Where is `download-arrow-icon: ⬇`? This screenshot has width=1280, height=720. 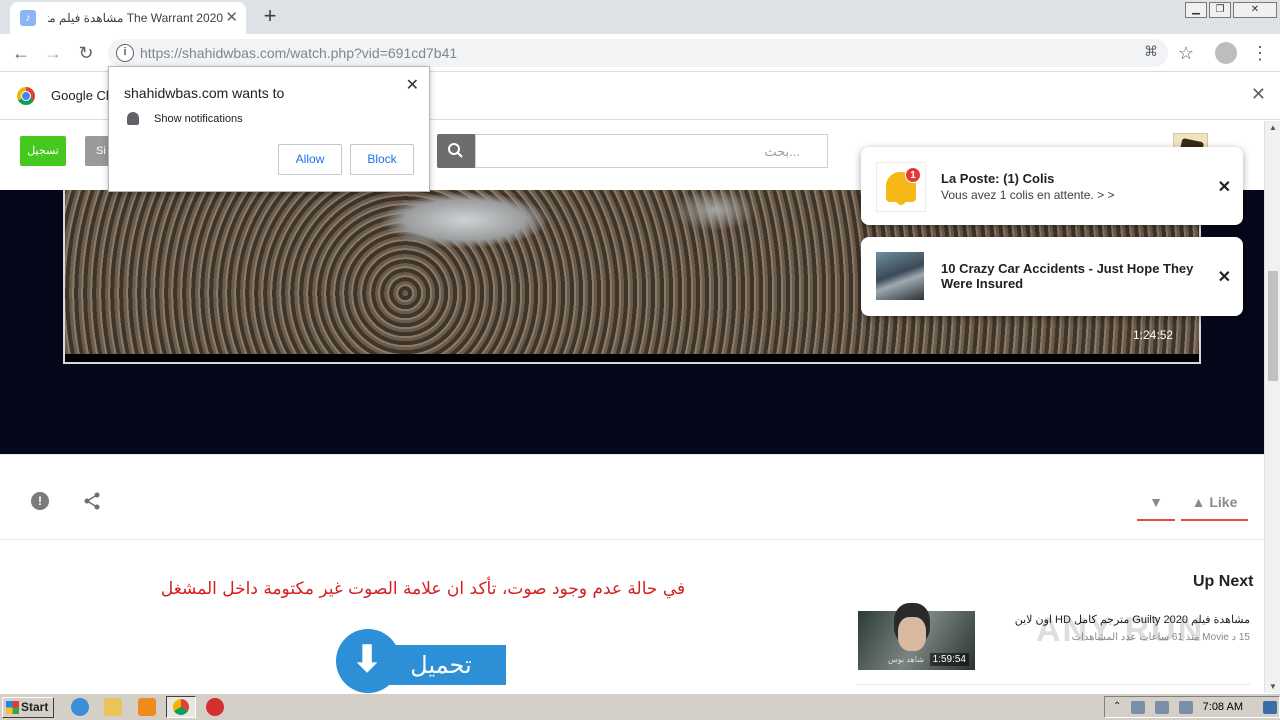 download-arrow-icon: ⬇ is located at coordinates (367, 658).